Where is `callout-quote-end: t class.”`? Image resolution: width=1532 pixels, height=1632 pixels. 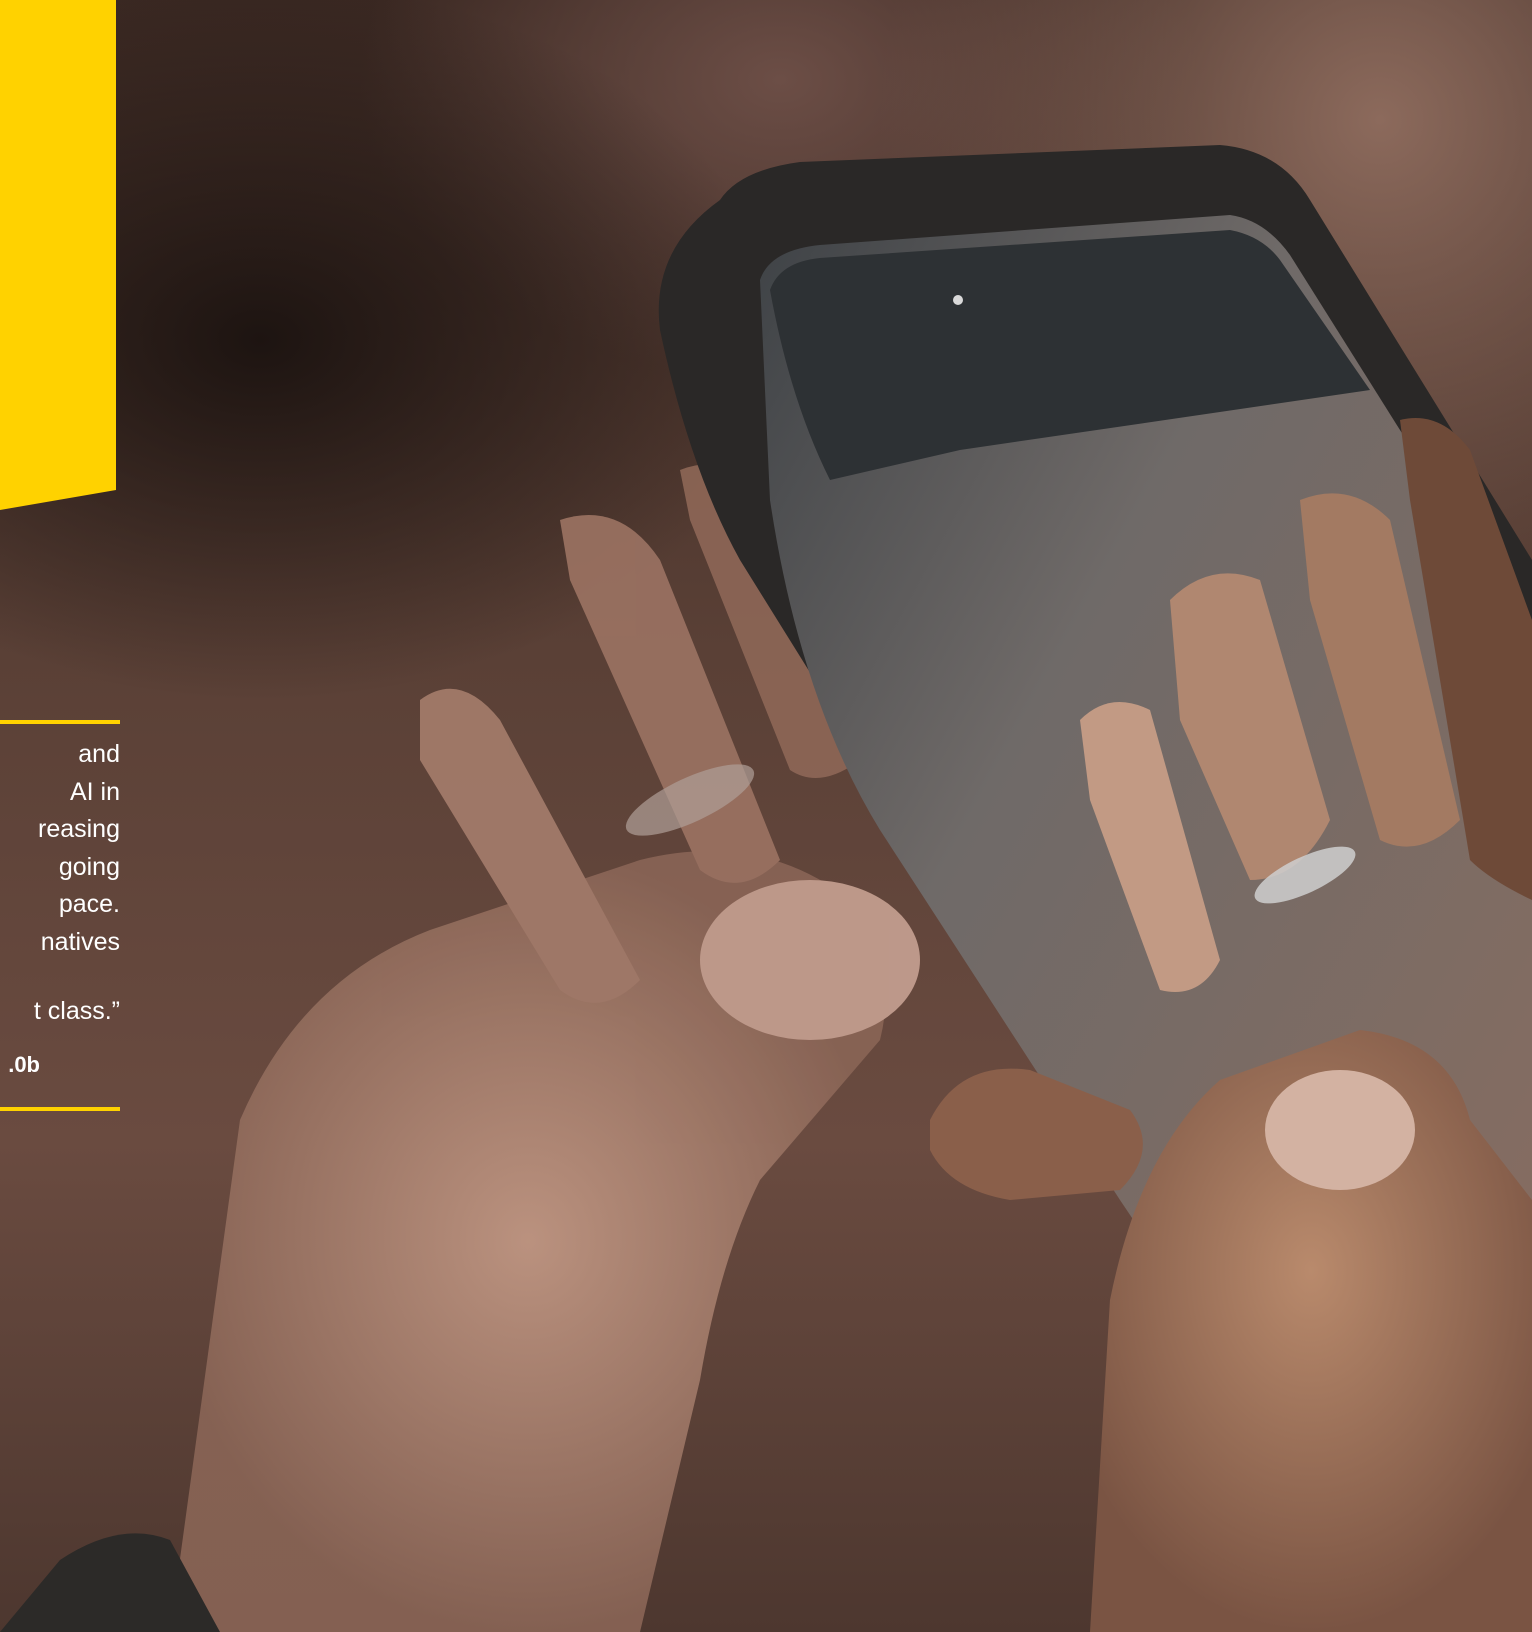
callout-quote-end: t class.” is located at coordinates (76, 1011).